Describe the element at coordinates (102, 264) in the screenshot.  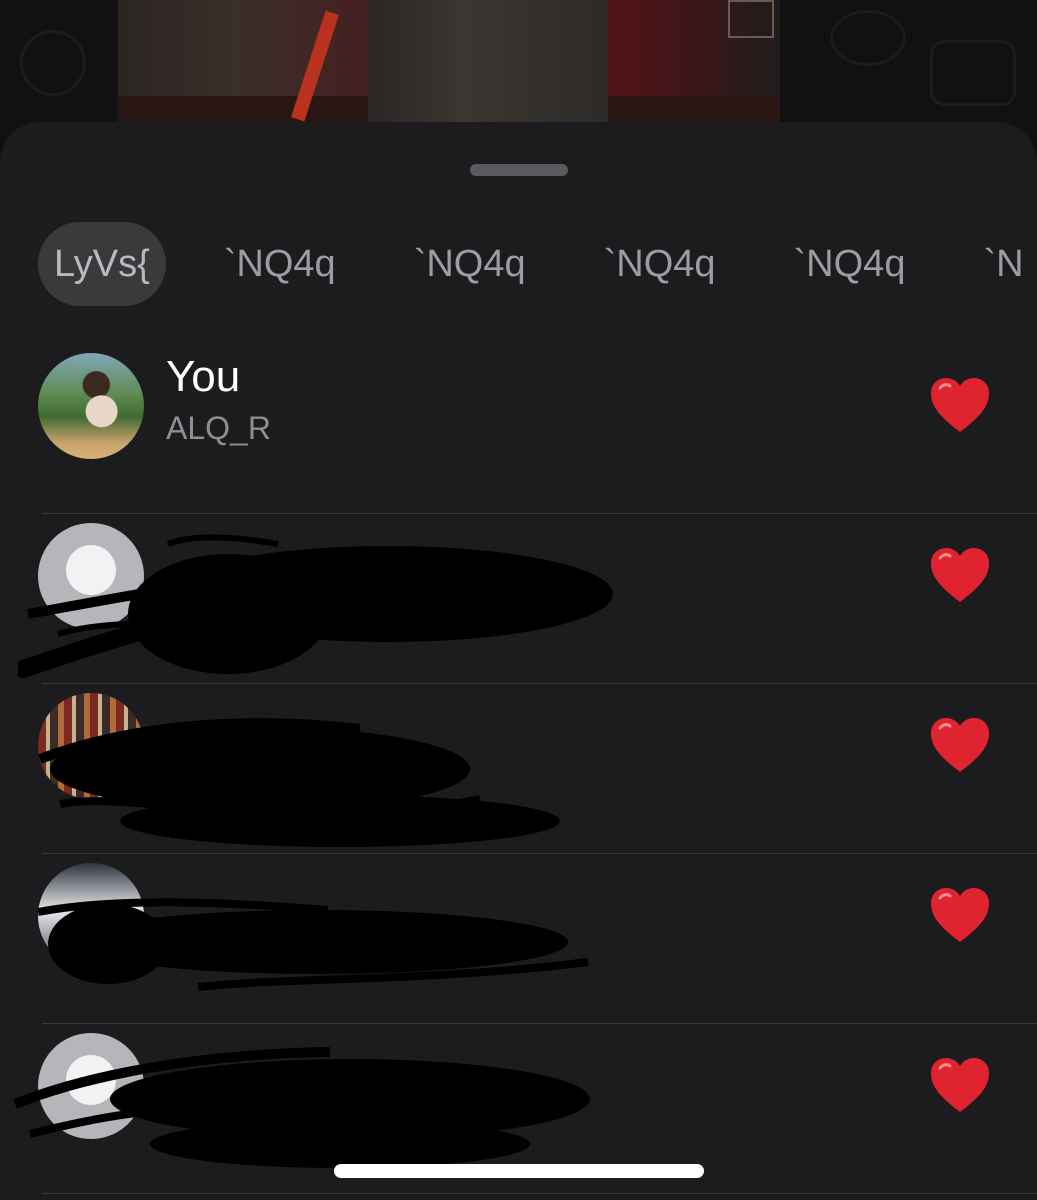
I see `tab-all-reactions: LyVs{` at that location.